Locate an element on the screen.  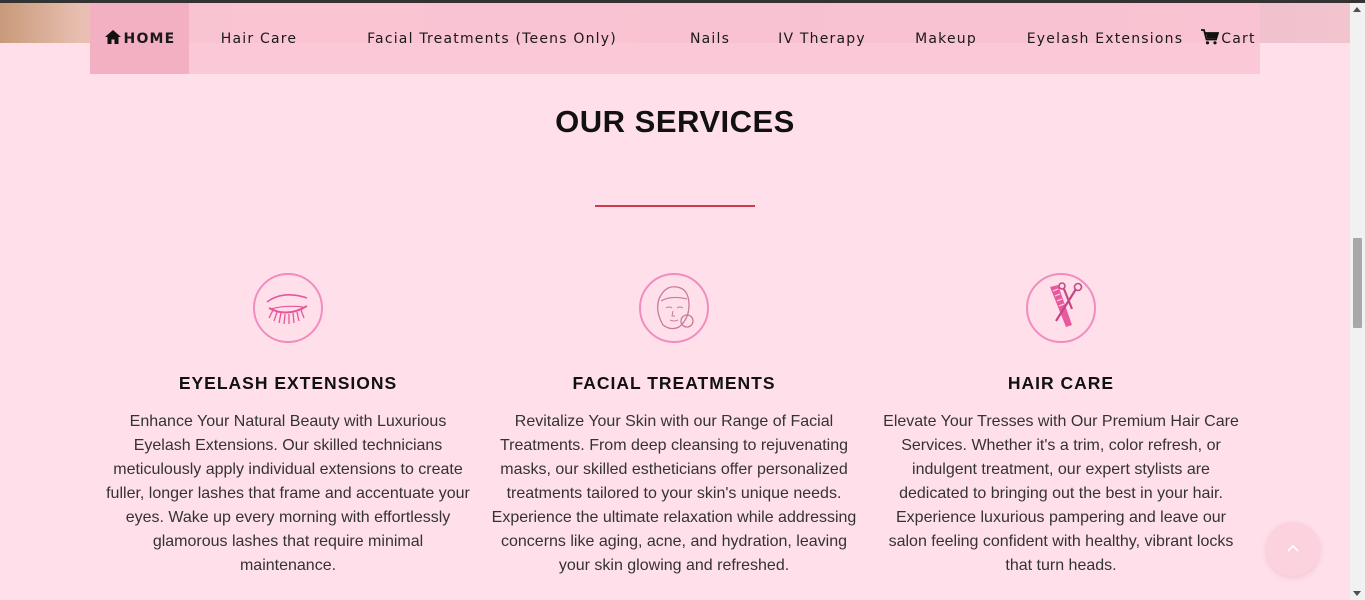
service-title: FACIAL TREATMENTS is located at coordinates (674, 383).